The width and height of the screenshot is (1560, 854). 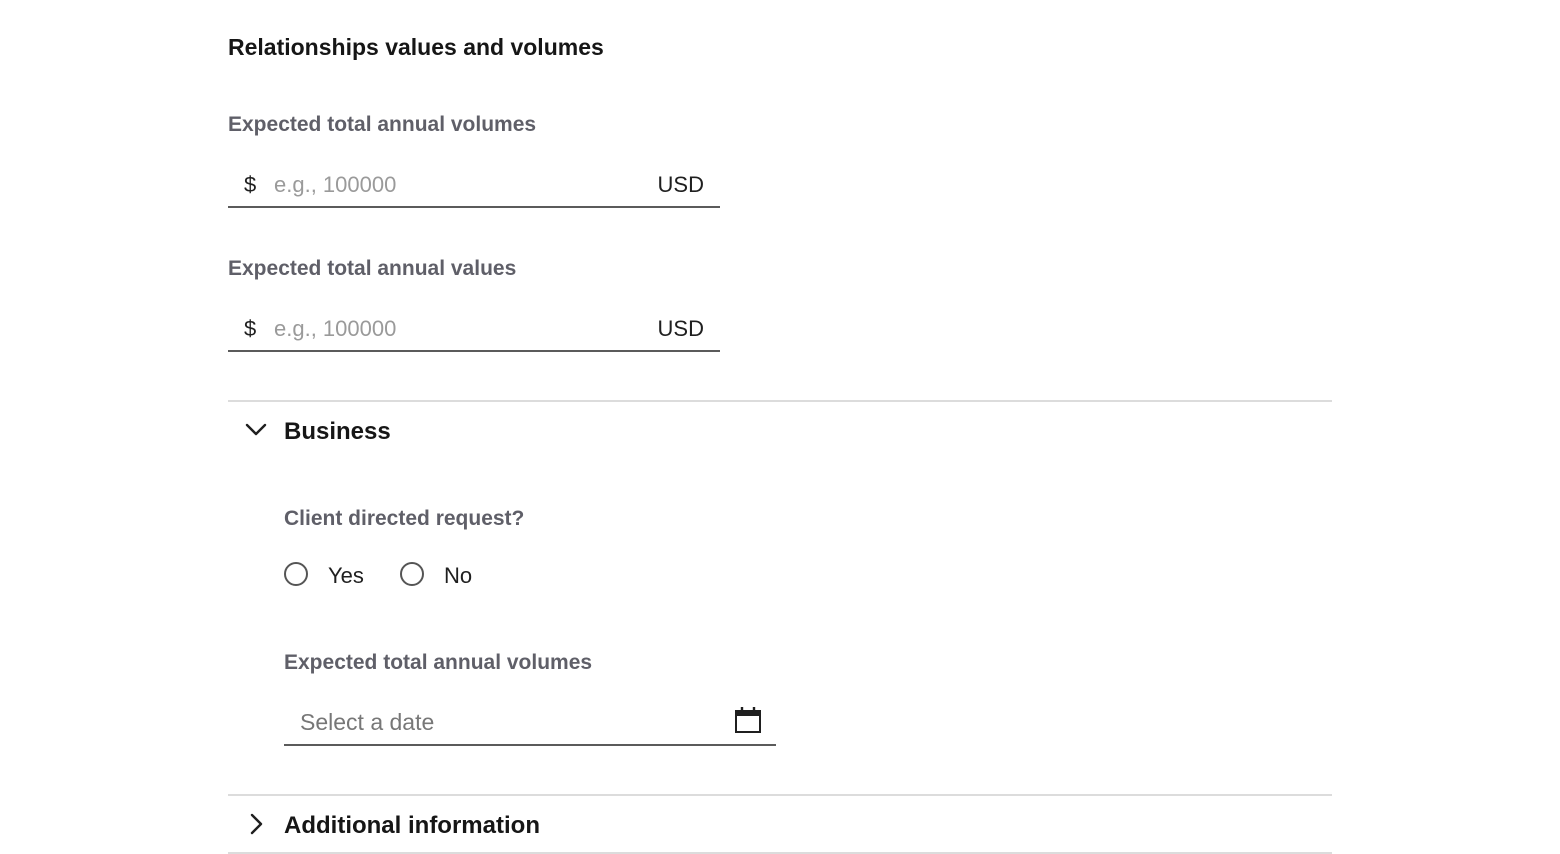 I want to click on values-field: $ USD, so click(x=474, y=330).